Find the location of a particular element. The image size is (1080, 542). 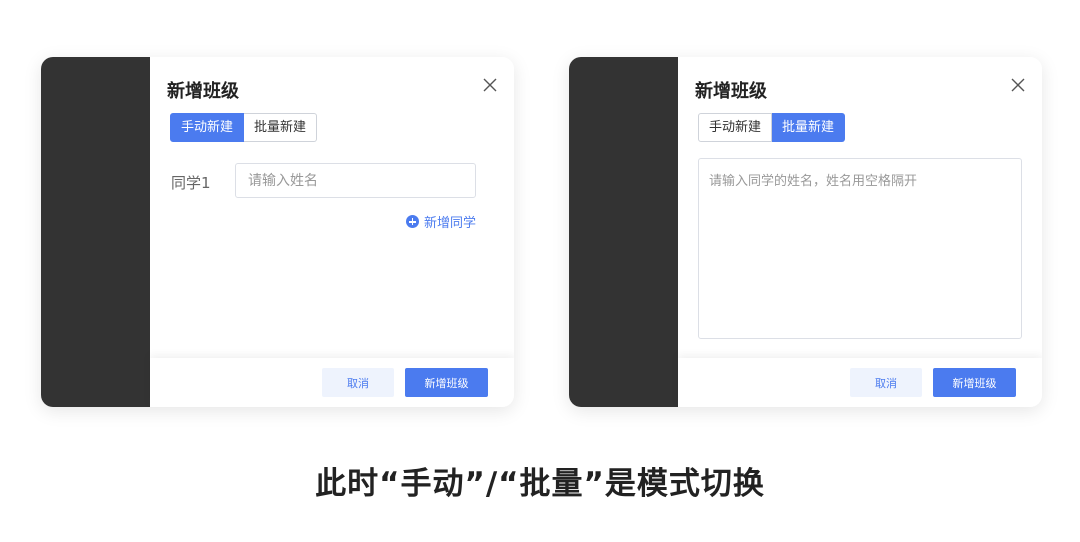

student-label: 同学1 is located at coordinates (191, 183).